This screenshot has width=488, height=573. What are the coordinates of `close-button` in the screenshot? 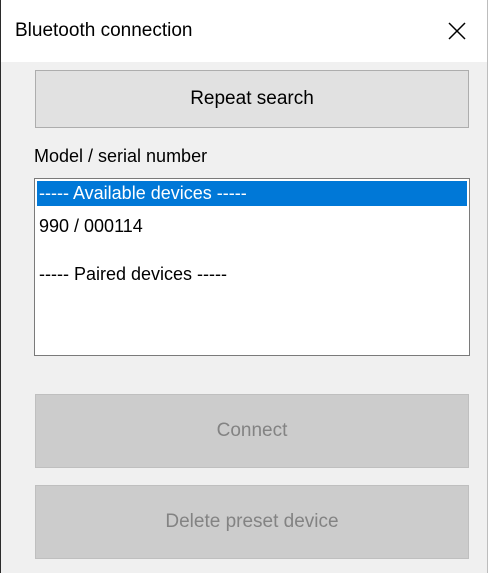 It's located at (457, 31).